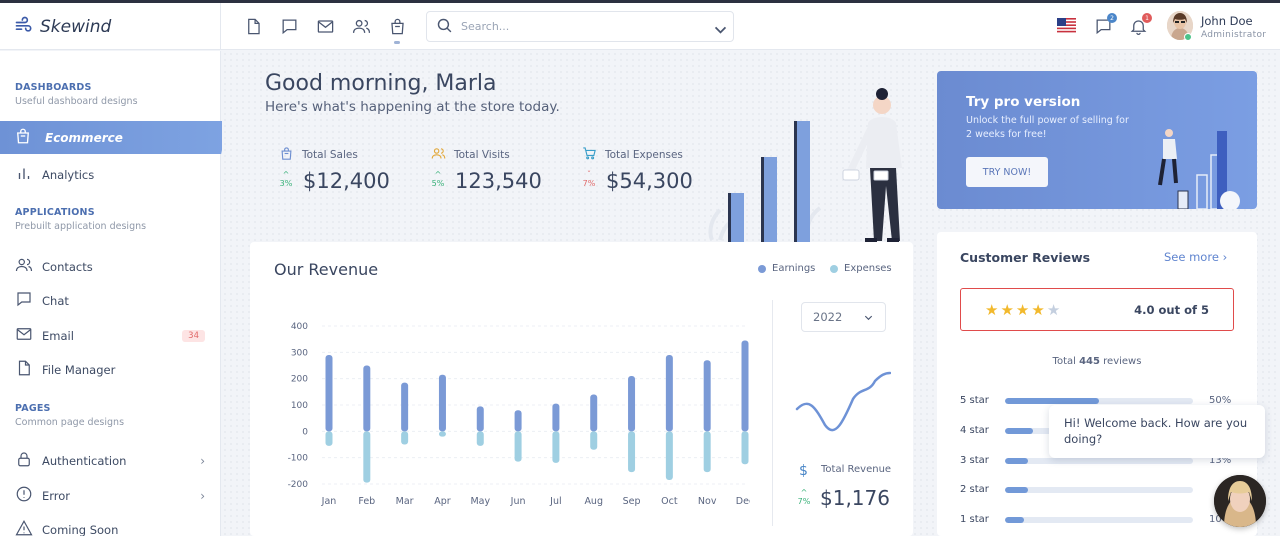 The image size is (1280, 536). I want to click on user-name: John Doe, so click(1227, 21).